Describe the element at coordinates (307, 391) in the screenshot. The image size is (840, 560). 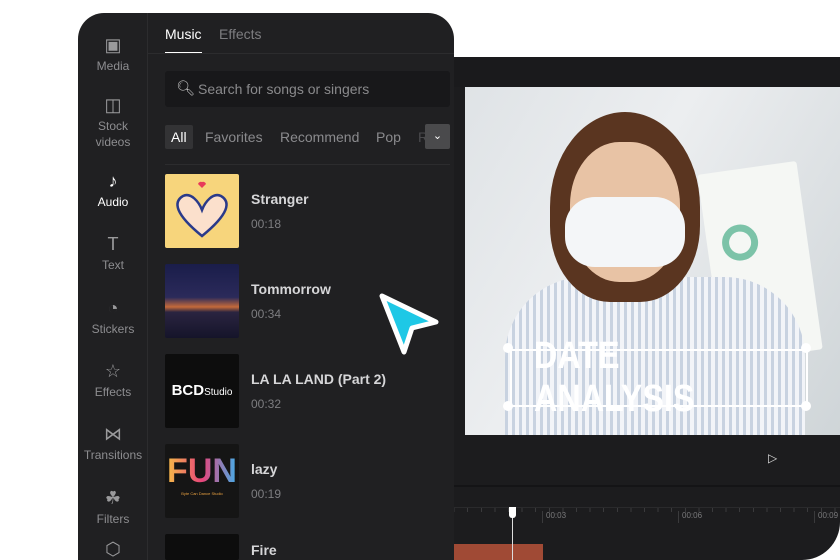
I see `song-item: BCDStudio LA LA LAND (Part 2) 00:32` at that location.